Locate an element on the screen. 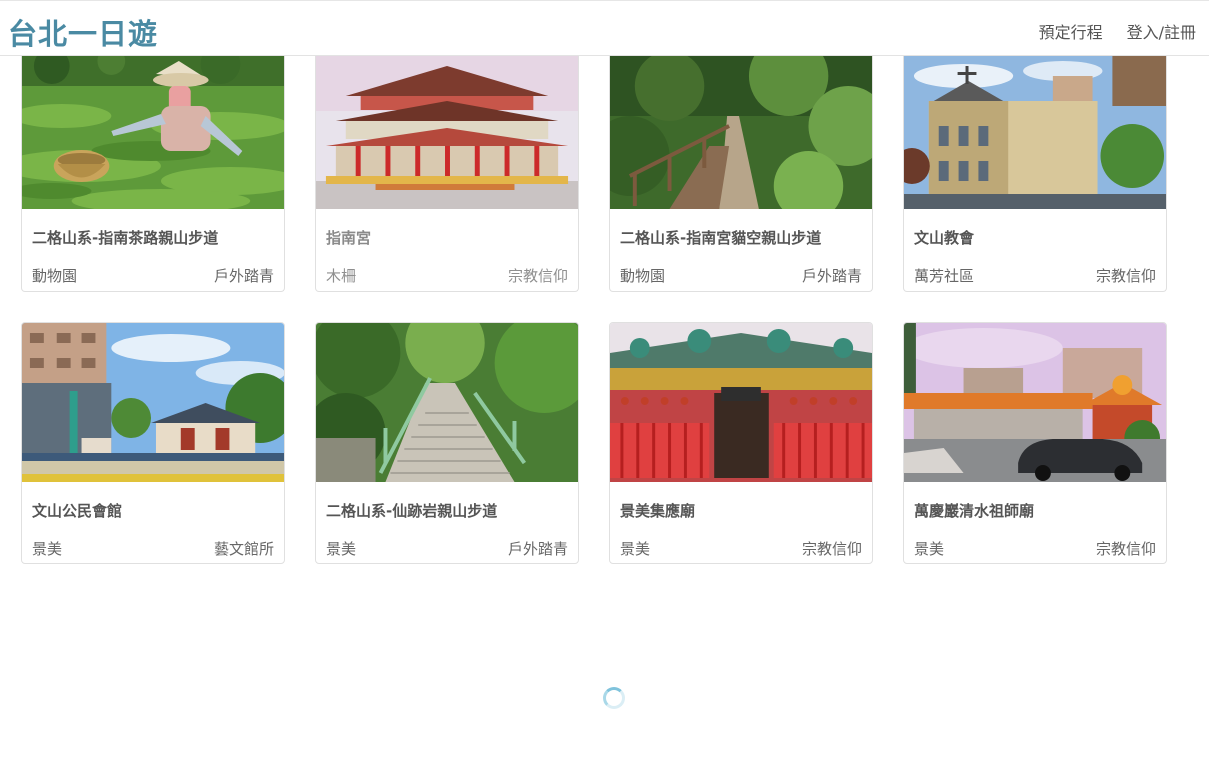  attraction-meta: 景美 藝文館所 is located at coordinates (153, 548).